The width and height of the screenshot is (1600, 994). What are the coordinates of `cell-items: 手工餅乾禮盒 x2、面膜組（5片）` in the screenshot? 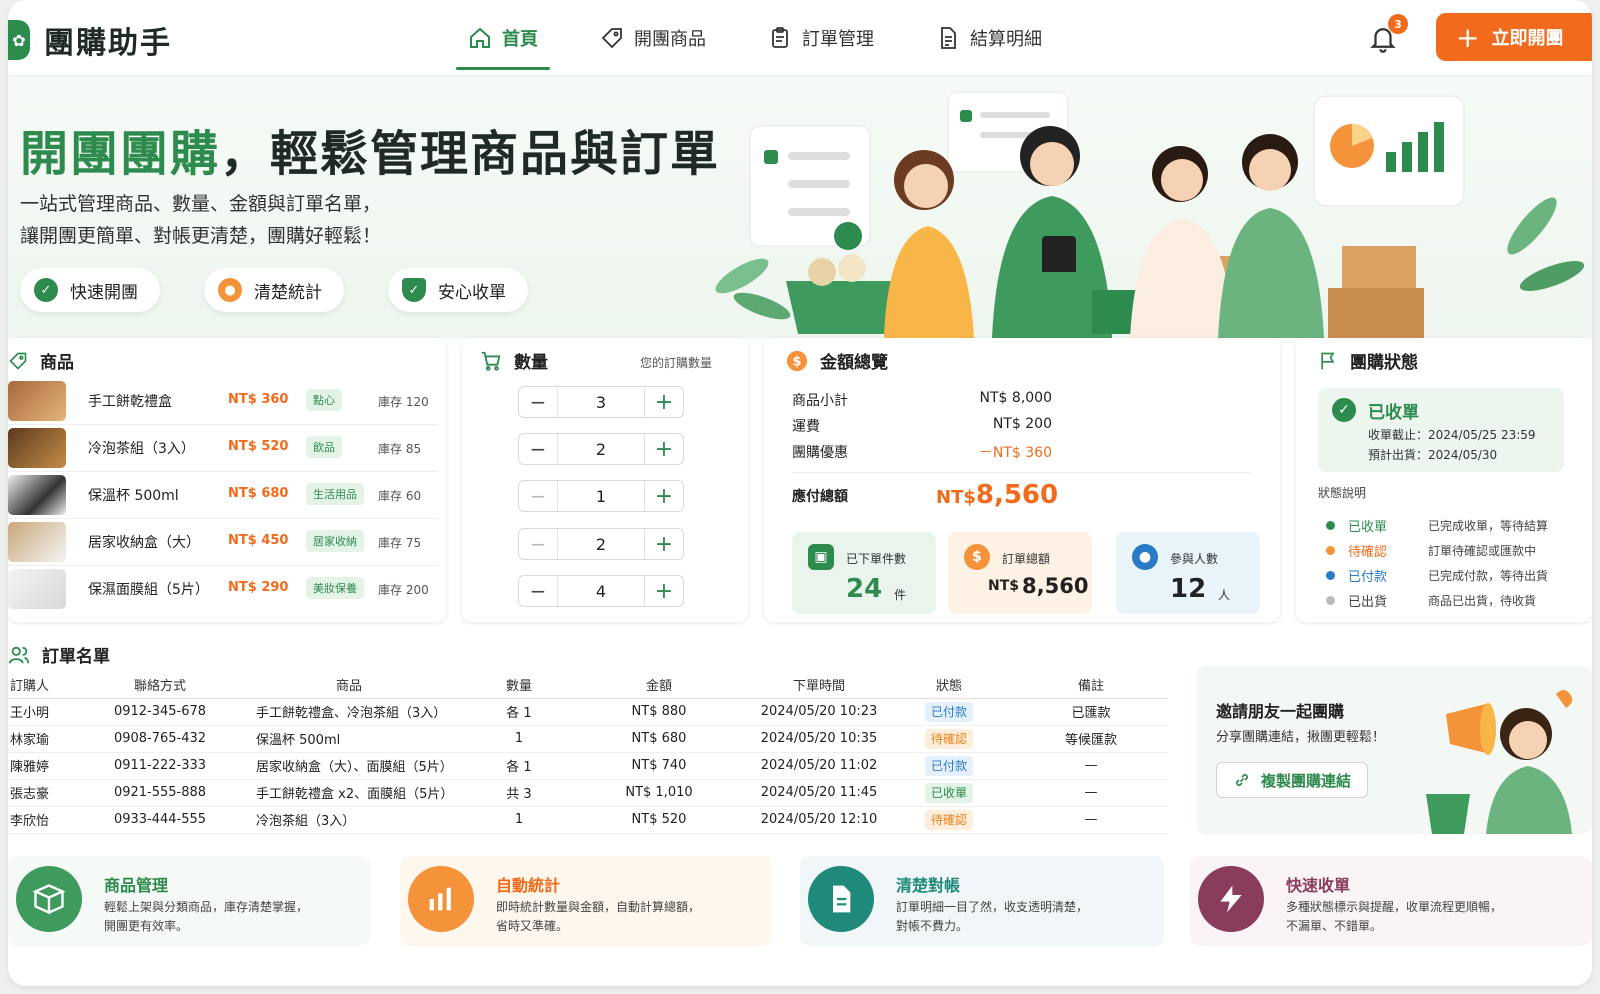 It's located at (349, 793).